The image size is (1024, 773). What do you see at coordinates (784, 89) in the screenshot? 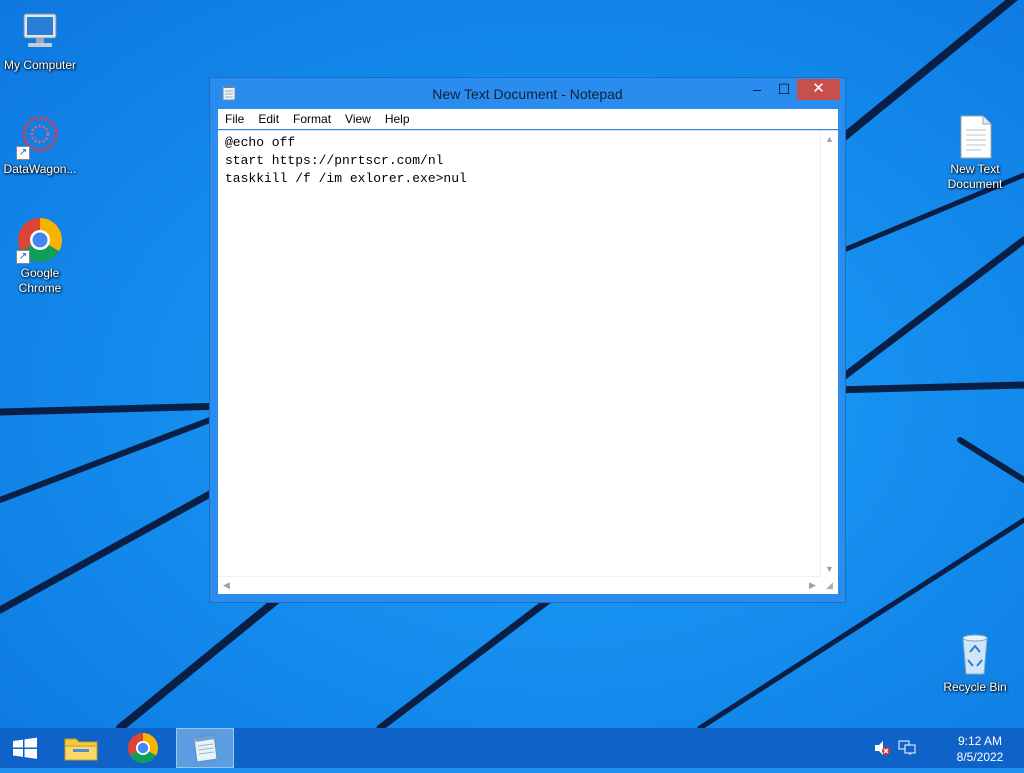
I see `maximize-button: ☐` at bounding box center [784, 89].